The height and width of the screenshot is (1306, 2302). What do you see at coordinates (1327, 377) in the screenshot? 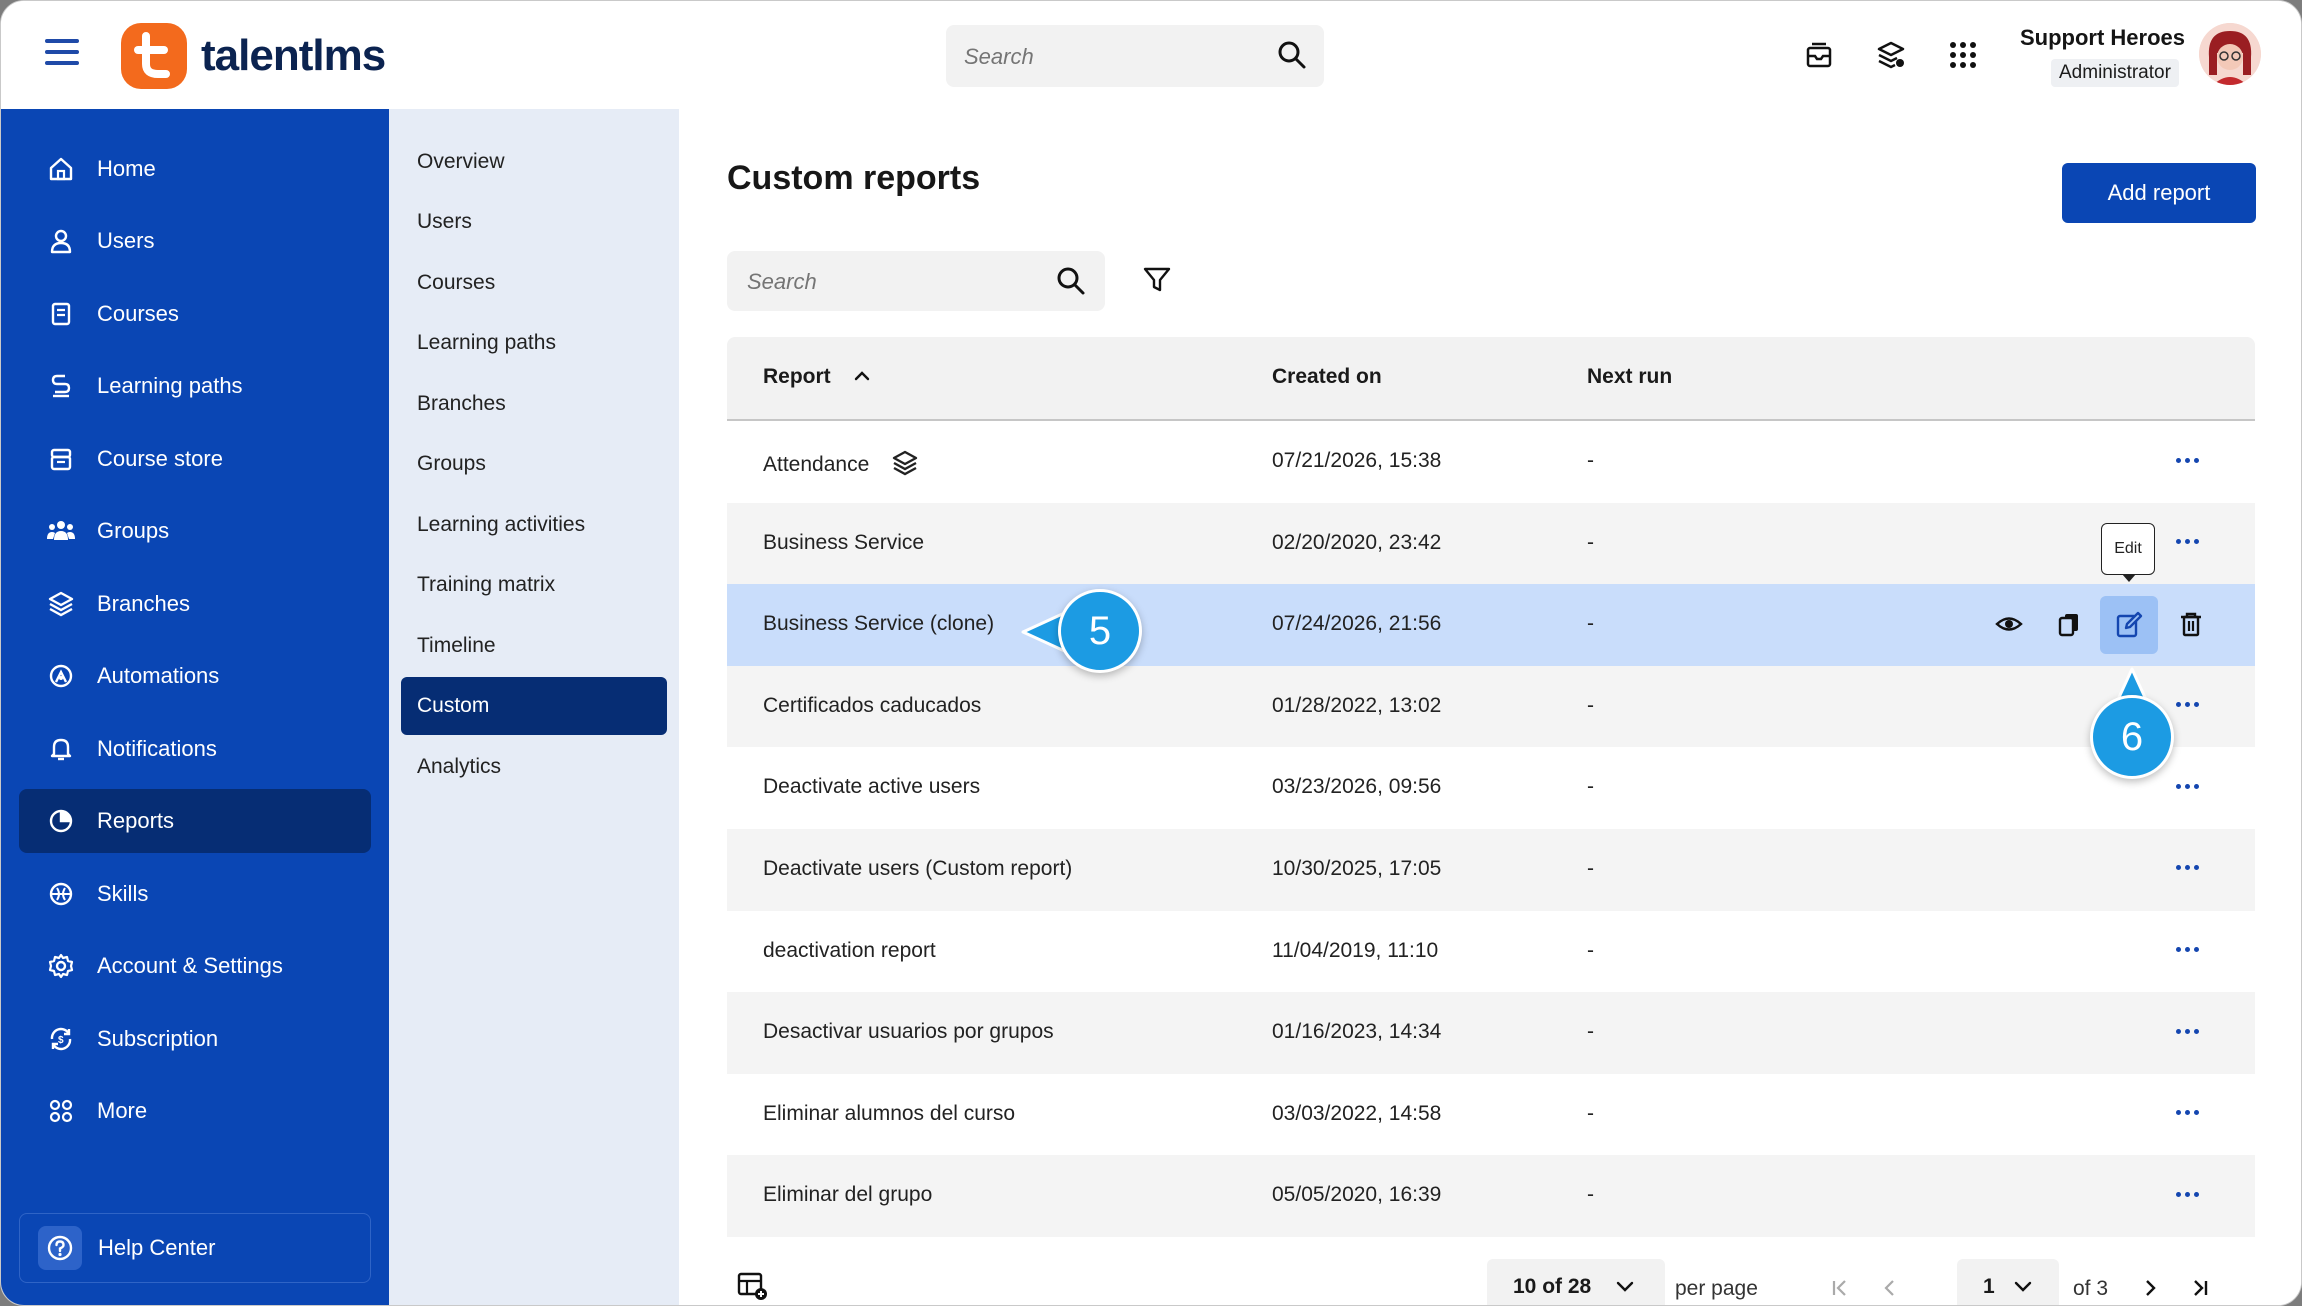
I see `column-created-on: Created on` at bounding box center [1327, 377].